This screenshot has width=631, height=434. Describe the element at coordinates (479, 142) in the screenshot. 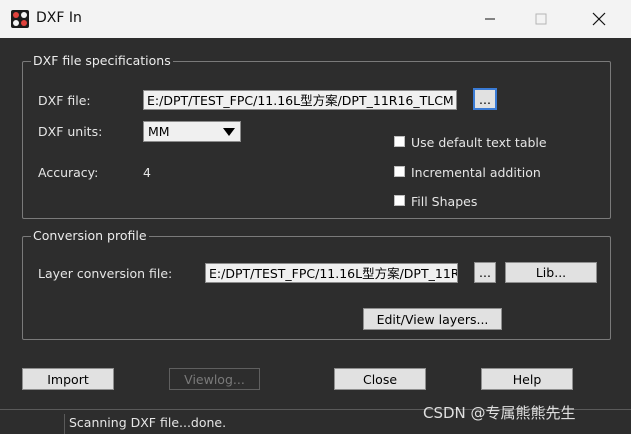

I see `use-default-text-table-label: Use default text table` at that location.